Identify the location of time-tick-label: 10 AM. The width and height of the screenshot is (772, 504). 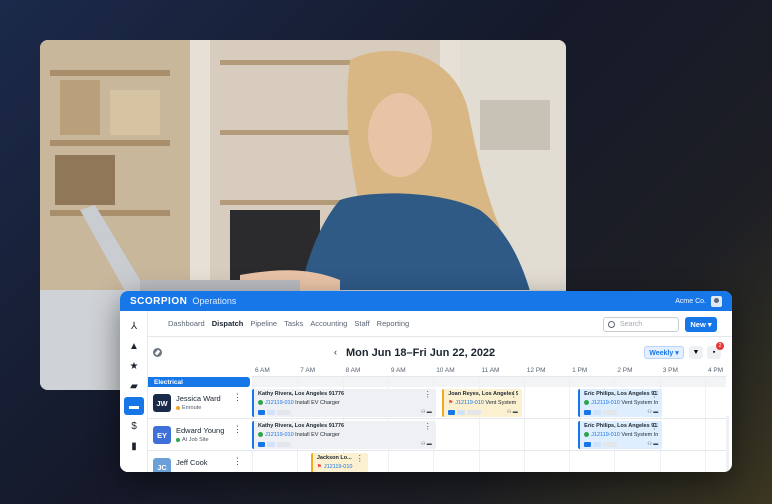
(445, 370).